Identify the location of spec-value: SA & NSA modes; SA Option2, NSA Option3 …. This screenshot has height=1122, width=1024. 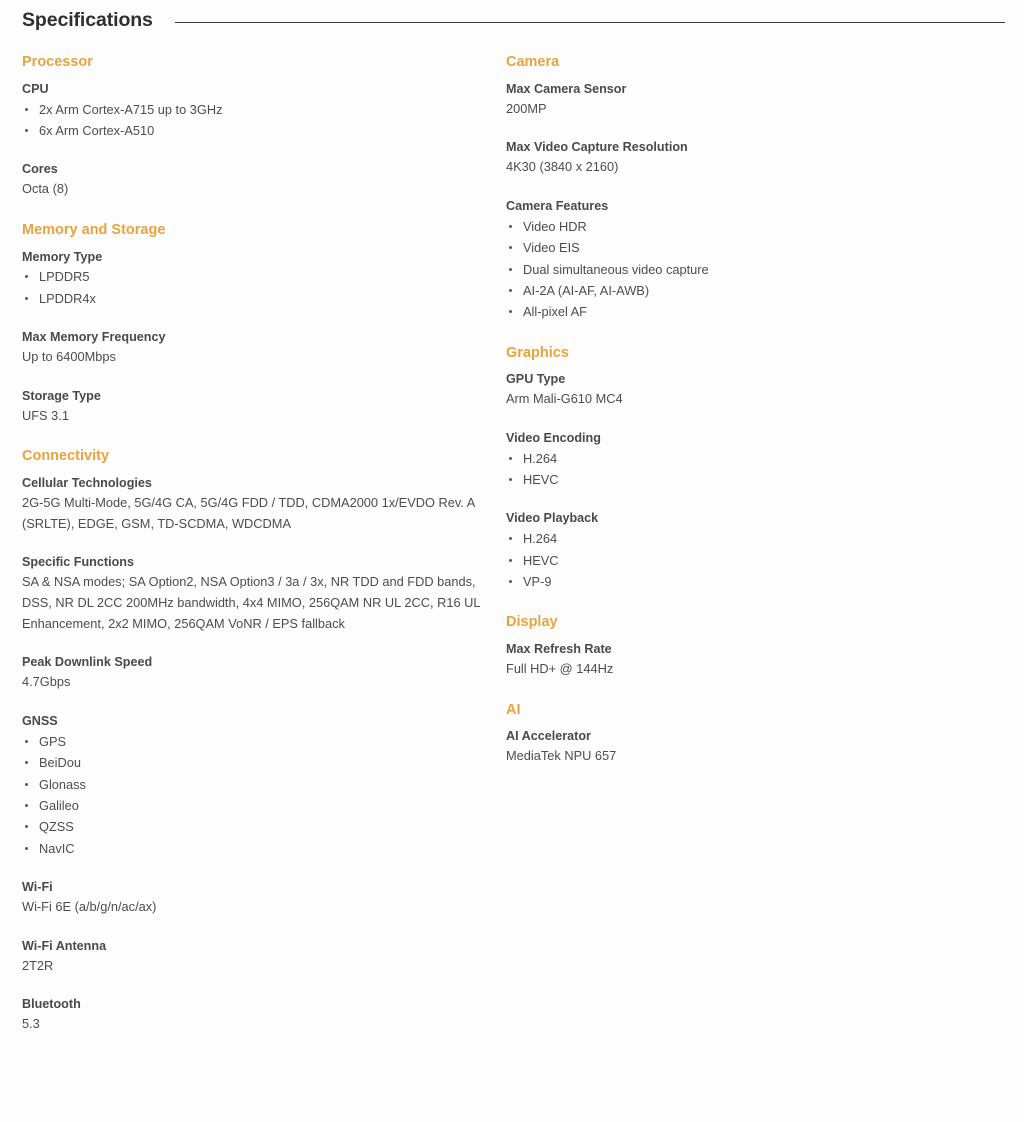
(251, 602).